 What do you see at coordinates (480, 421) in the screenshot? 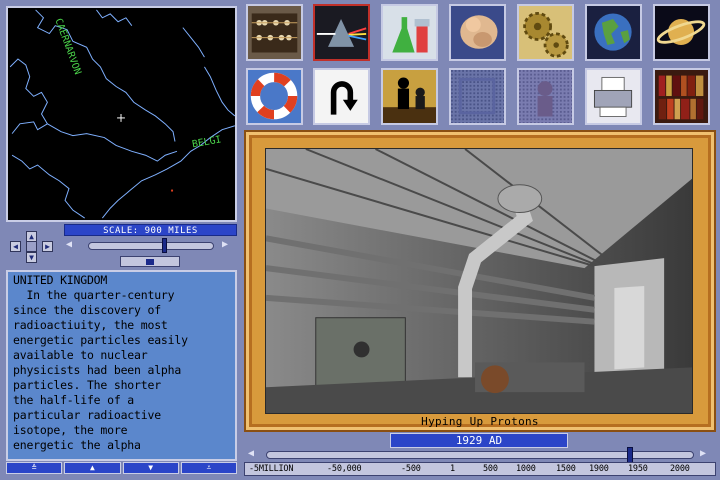
I see `photo-caption: Hyping Up Protons` at bounding box center [480, 421].